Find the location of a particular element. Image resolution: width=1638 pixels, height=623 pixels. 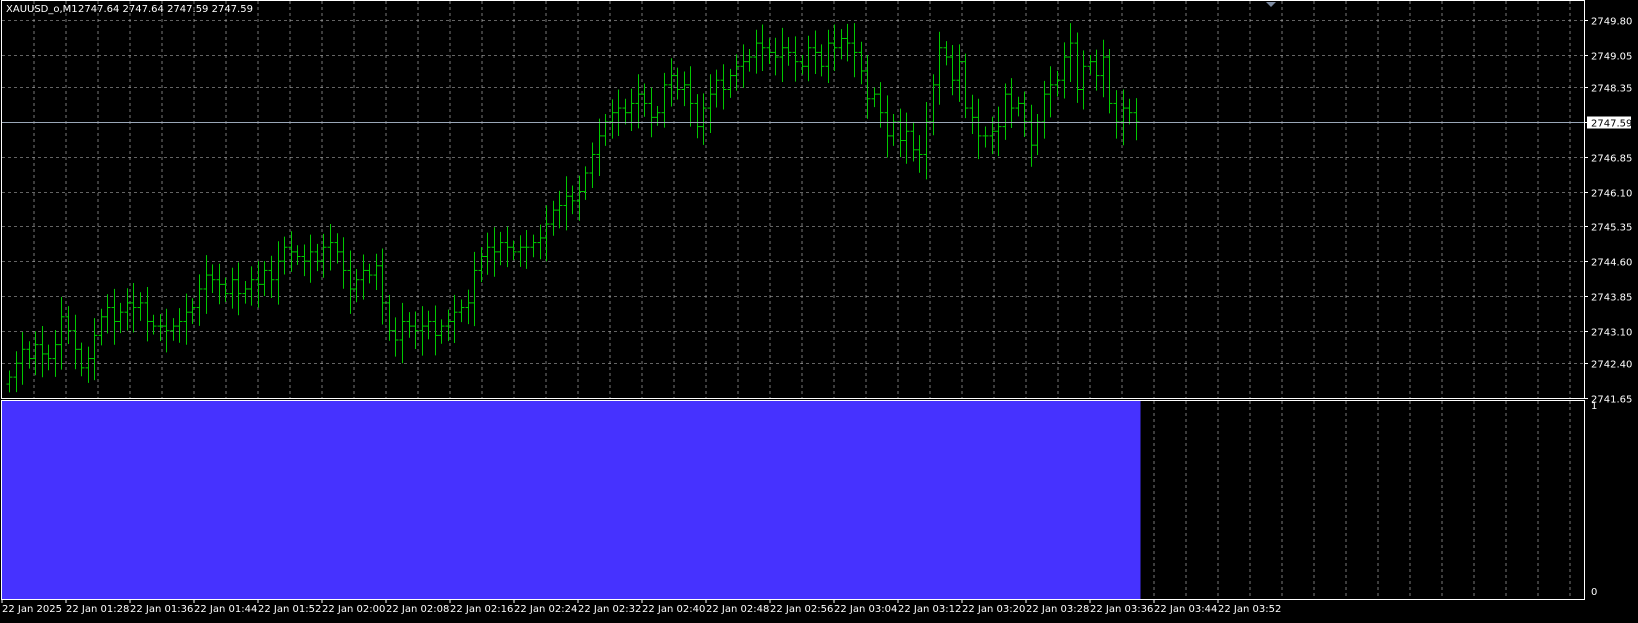

indicator-tick-label: 0 is located at coordinates (1594, 592).